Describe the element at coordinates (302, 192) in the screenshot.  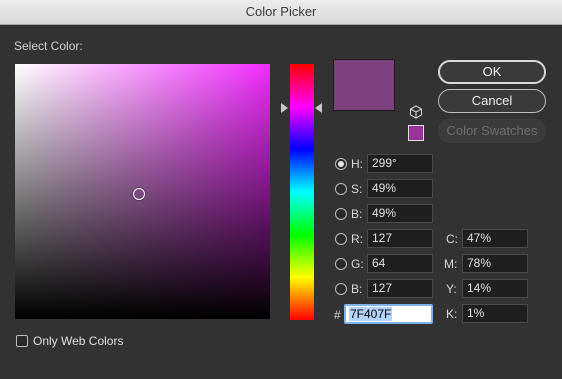
I see `hue-slider` at that location.